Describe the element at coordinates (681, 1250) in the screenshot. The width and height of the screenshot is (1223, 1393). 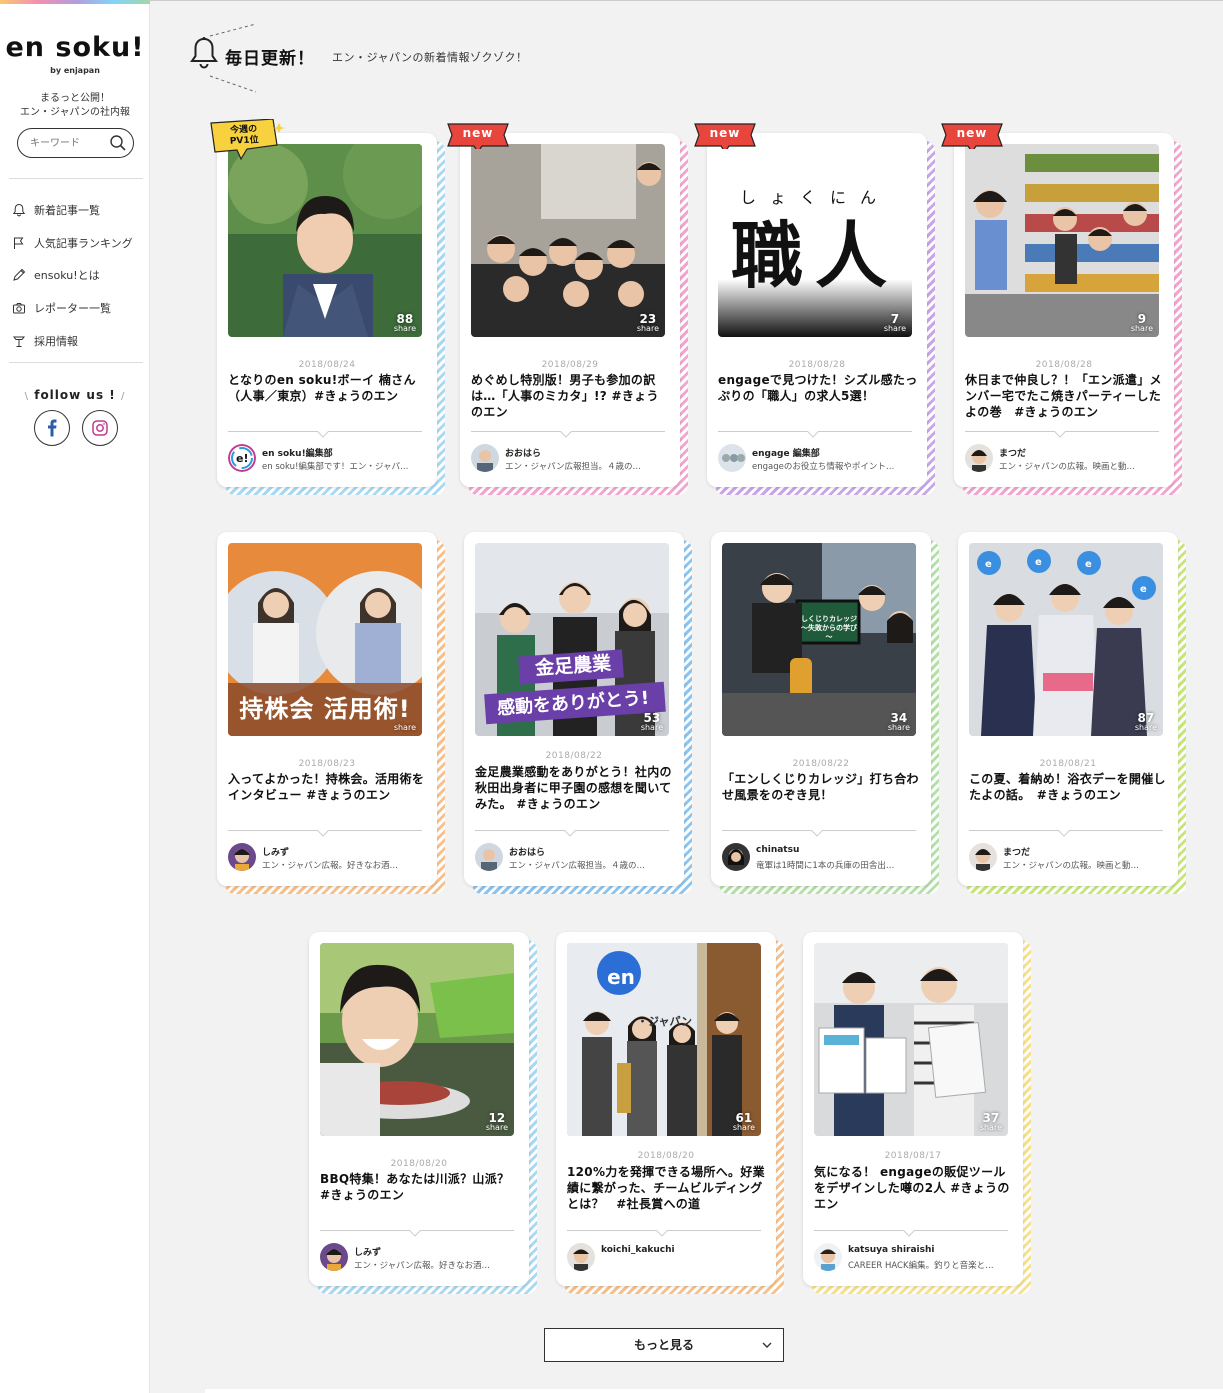
I see `author-name: koichi_kakuchi` at that location.